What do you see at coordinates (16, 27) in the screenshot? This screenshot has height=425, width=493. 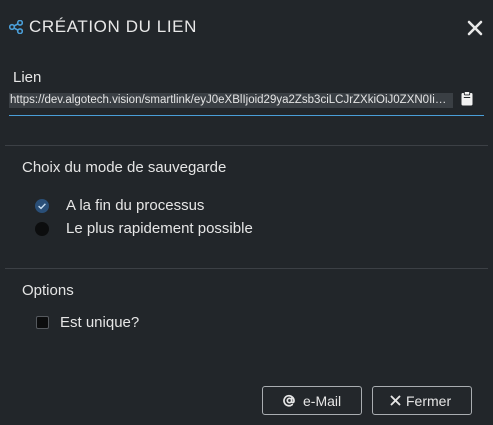 I see `share-icon` at bounding box center [16, 27].